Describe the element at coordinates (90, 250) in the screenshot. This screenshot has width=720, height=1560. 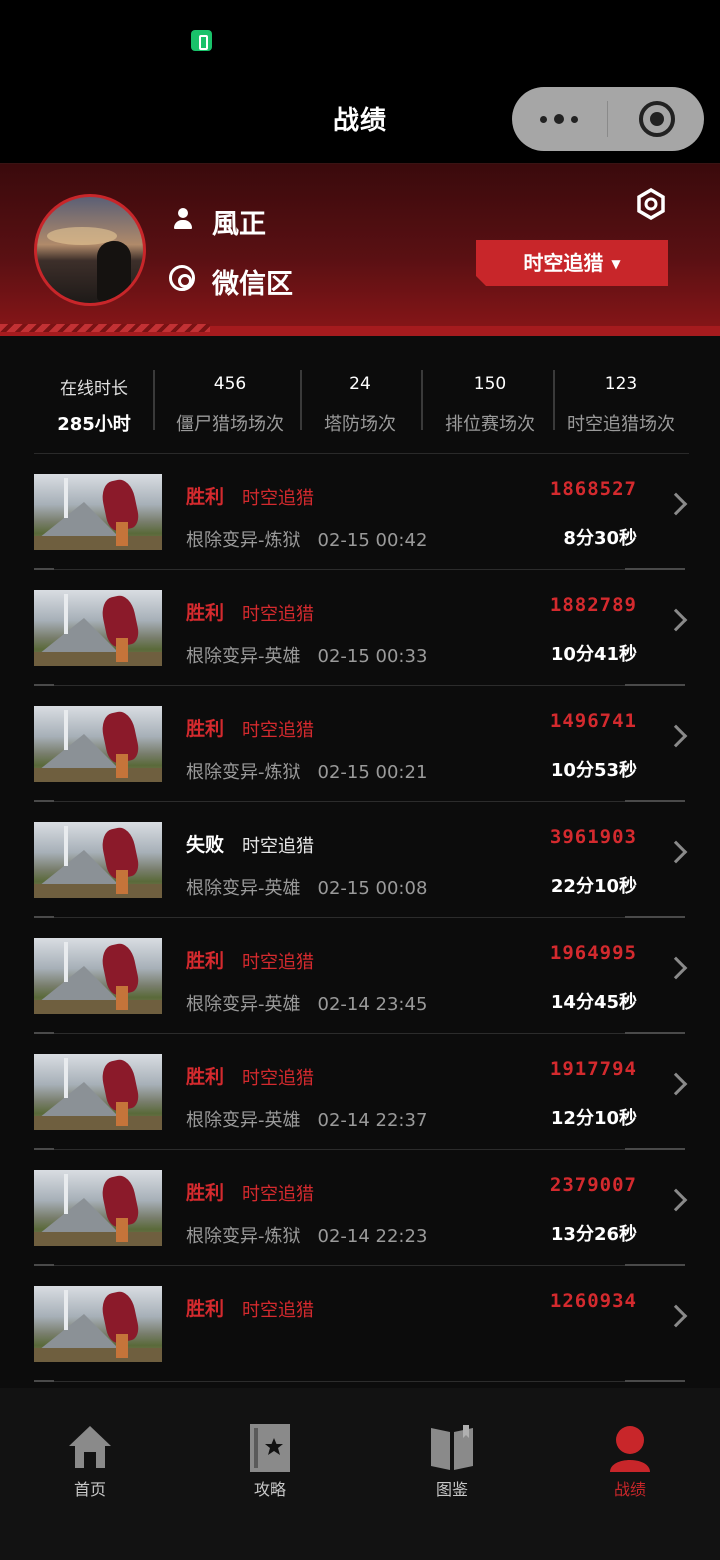
I see `avatar` at that location.